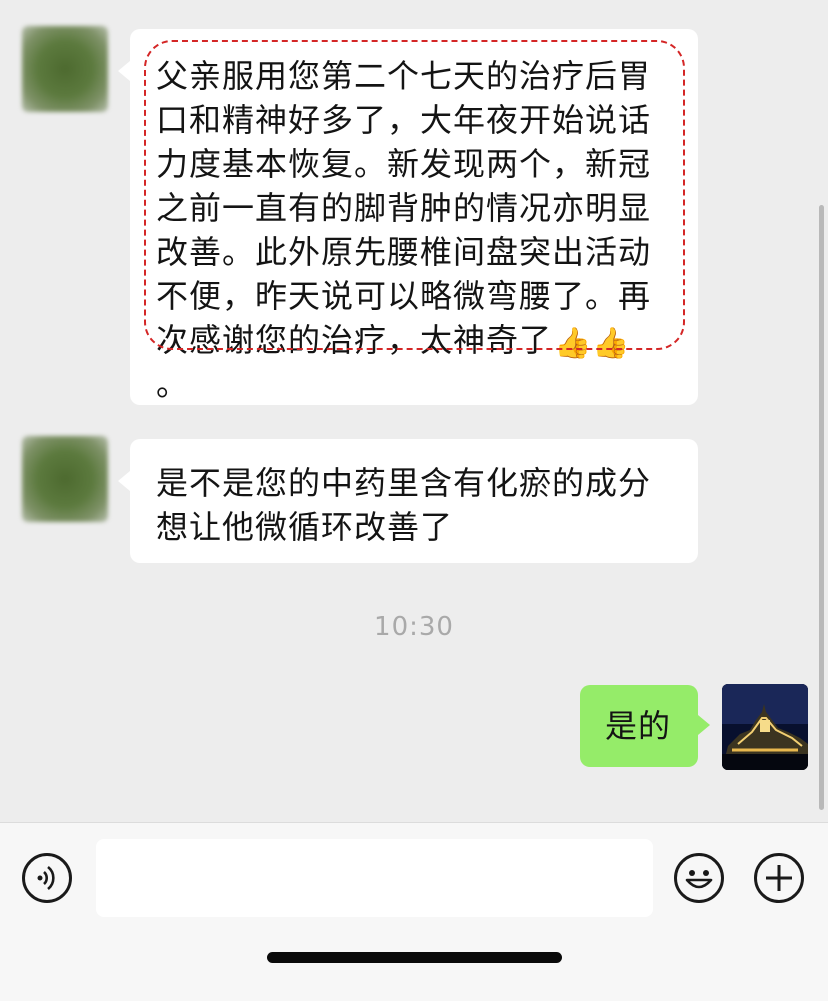 This screenshot has height=1001, width=828. I want to click on my-avatar, so click(765, 727).